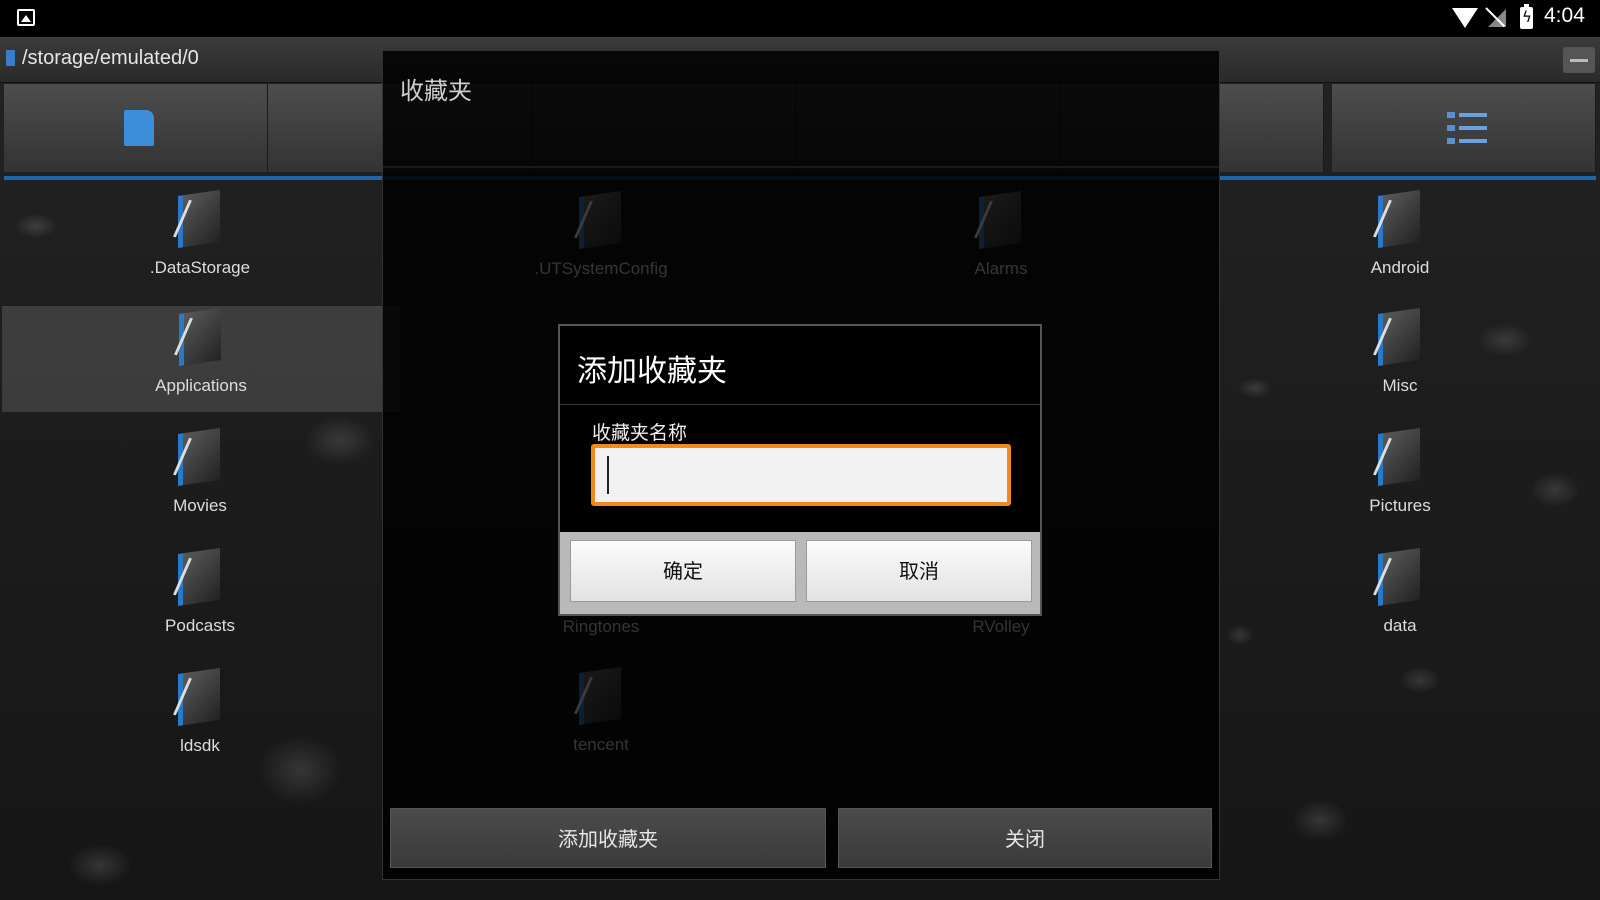 The height and width of the screenshot is (900, 1600). What do you see at coordinates (200, 625) in the screenshot?
I see `folder-label: Podcasts` at bounding box center [200, 625].